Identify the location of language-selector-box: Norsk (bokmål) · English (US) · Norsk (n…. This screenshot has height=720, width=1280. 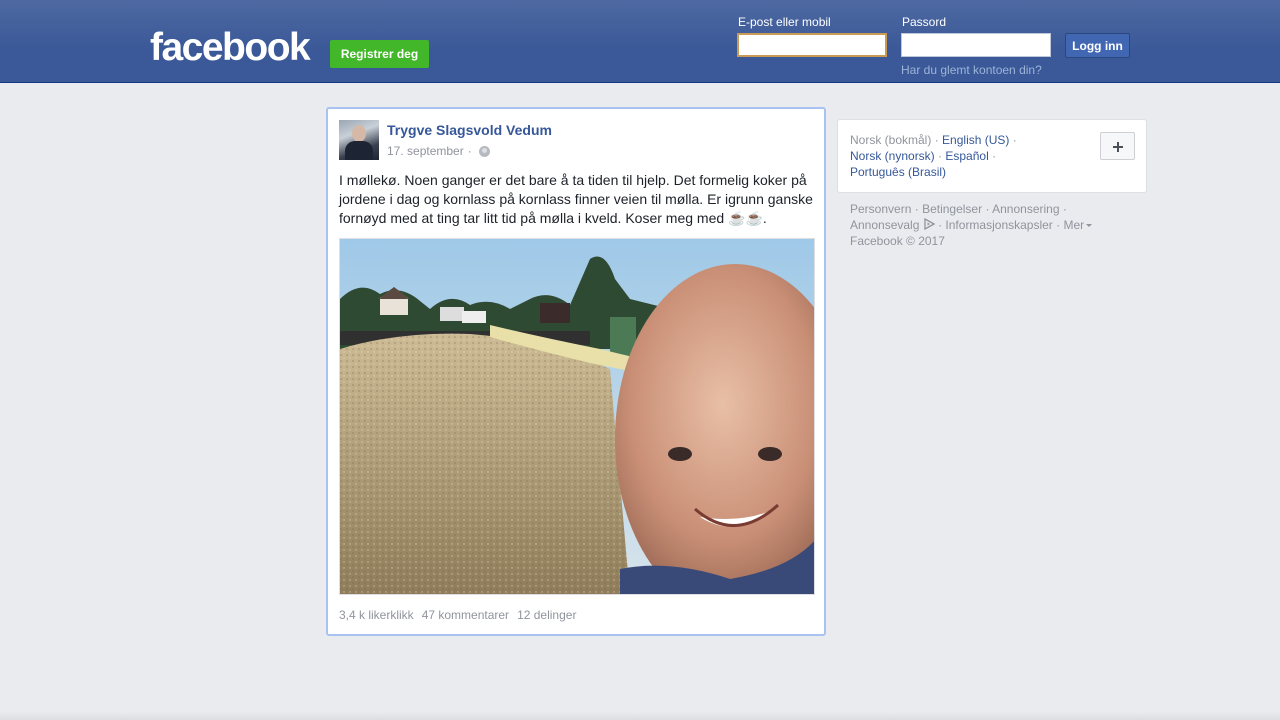
(992, 156).